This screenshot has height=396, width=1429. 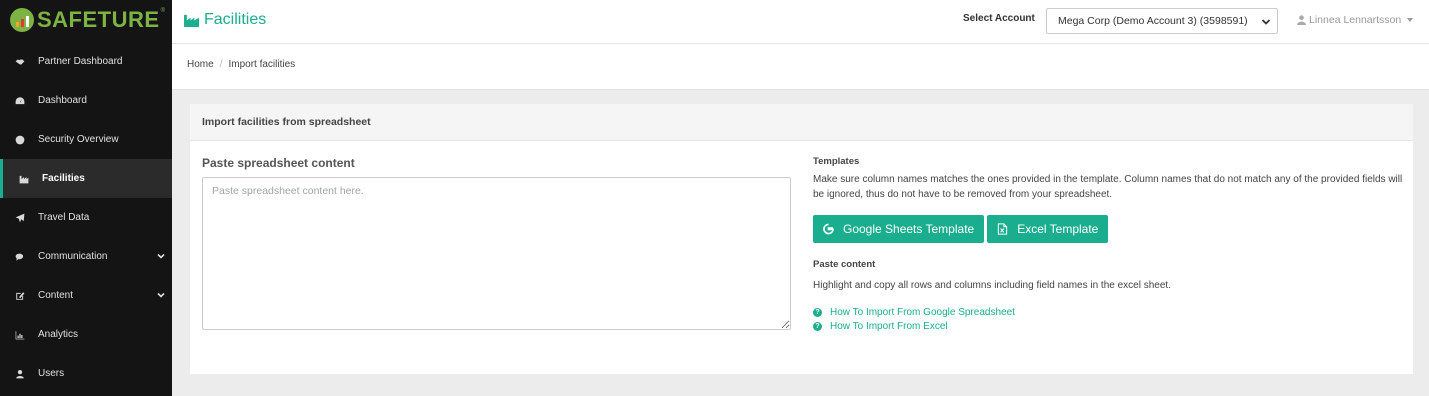 I want to click on bar-chart-icon, so click(x=20, y=335).